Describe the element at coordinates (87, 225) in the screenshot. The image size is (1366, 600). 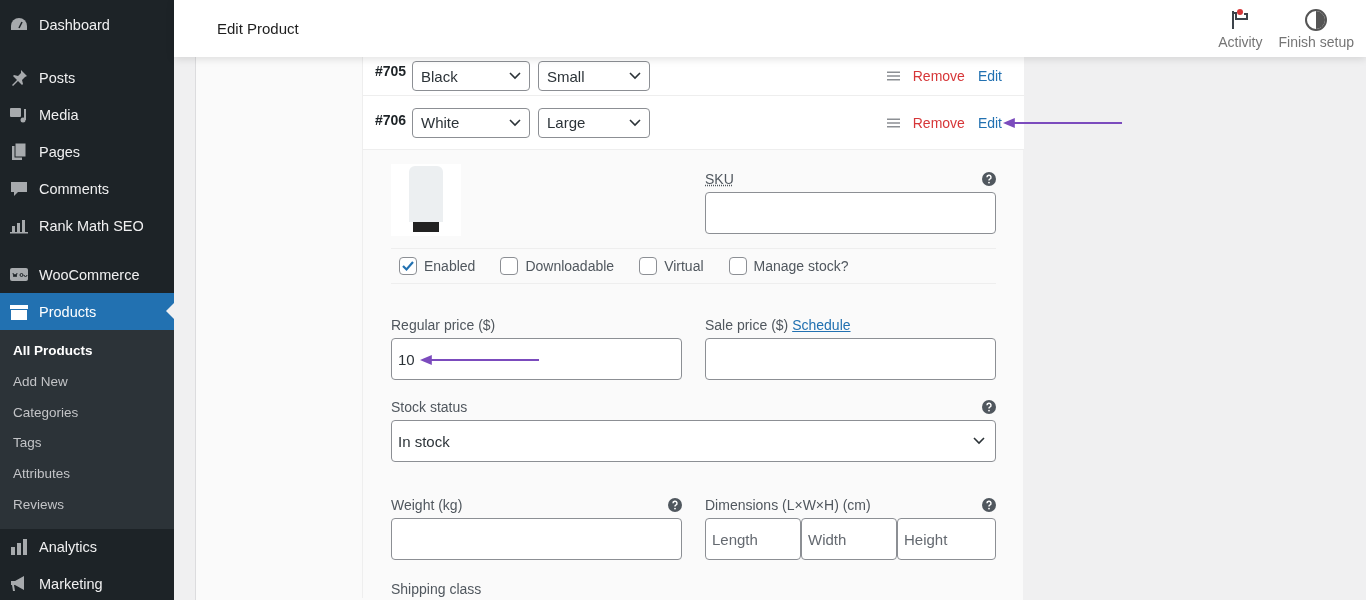
I see `sidebar-item: Rank Math SEO` at that location.